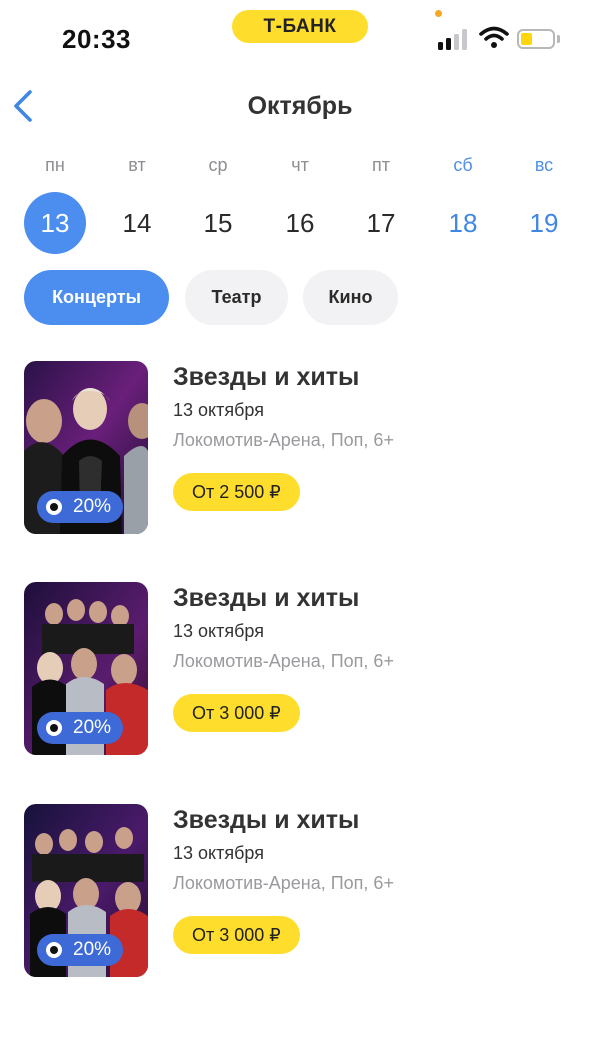 The image size is (600, 1059). Describe the element at coordinates (137, 165) in the screenshot. I see `weekday-tue: вт` at that location.